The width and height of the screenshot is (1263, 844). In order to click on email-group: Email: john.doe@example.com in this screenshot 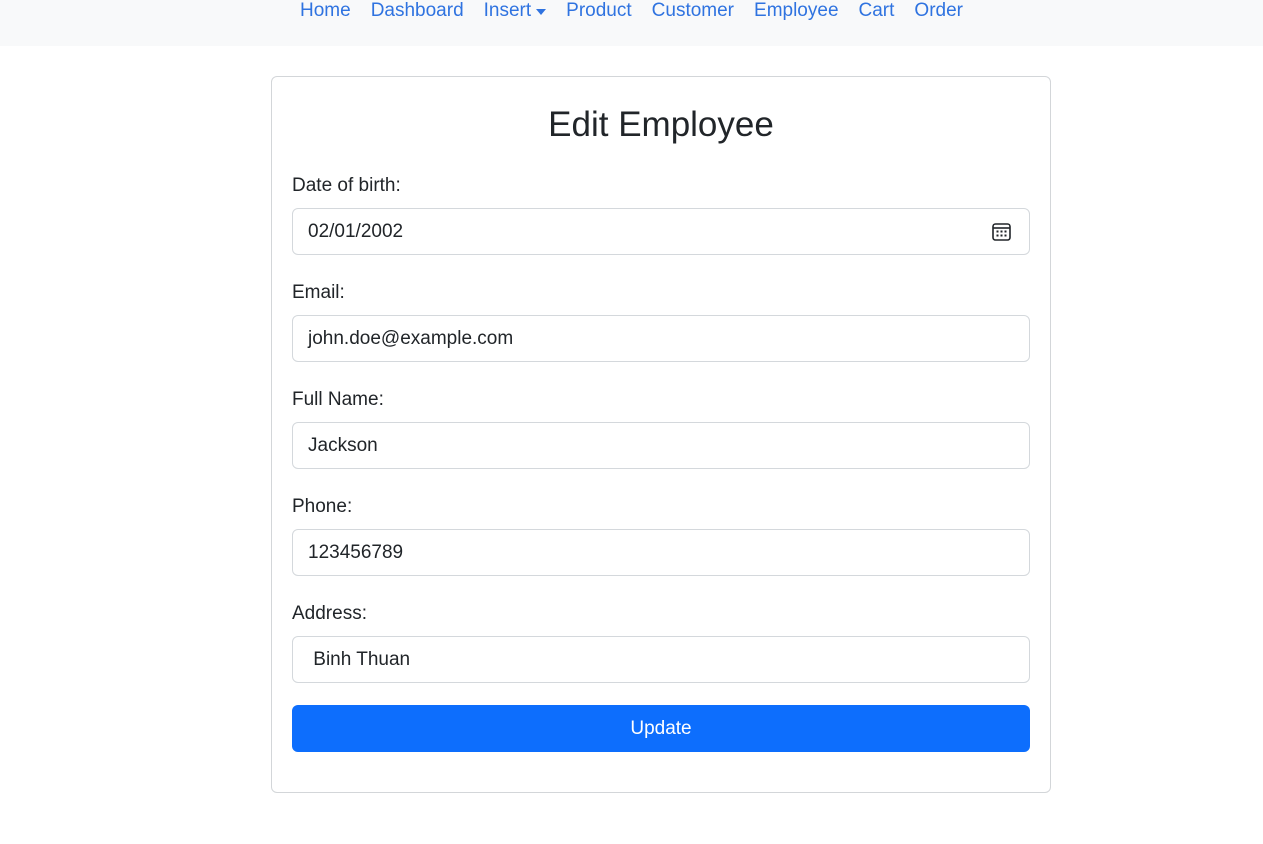, I will do `click(661, 322)`.